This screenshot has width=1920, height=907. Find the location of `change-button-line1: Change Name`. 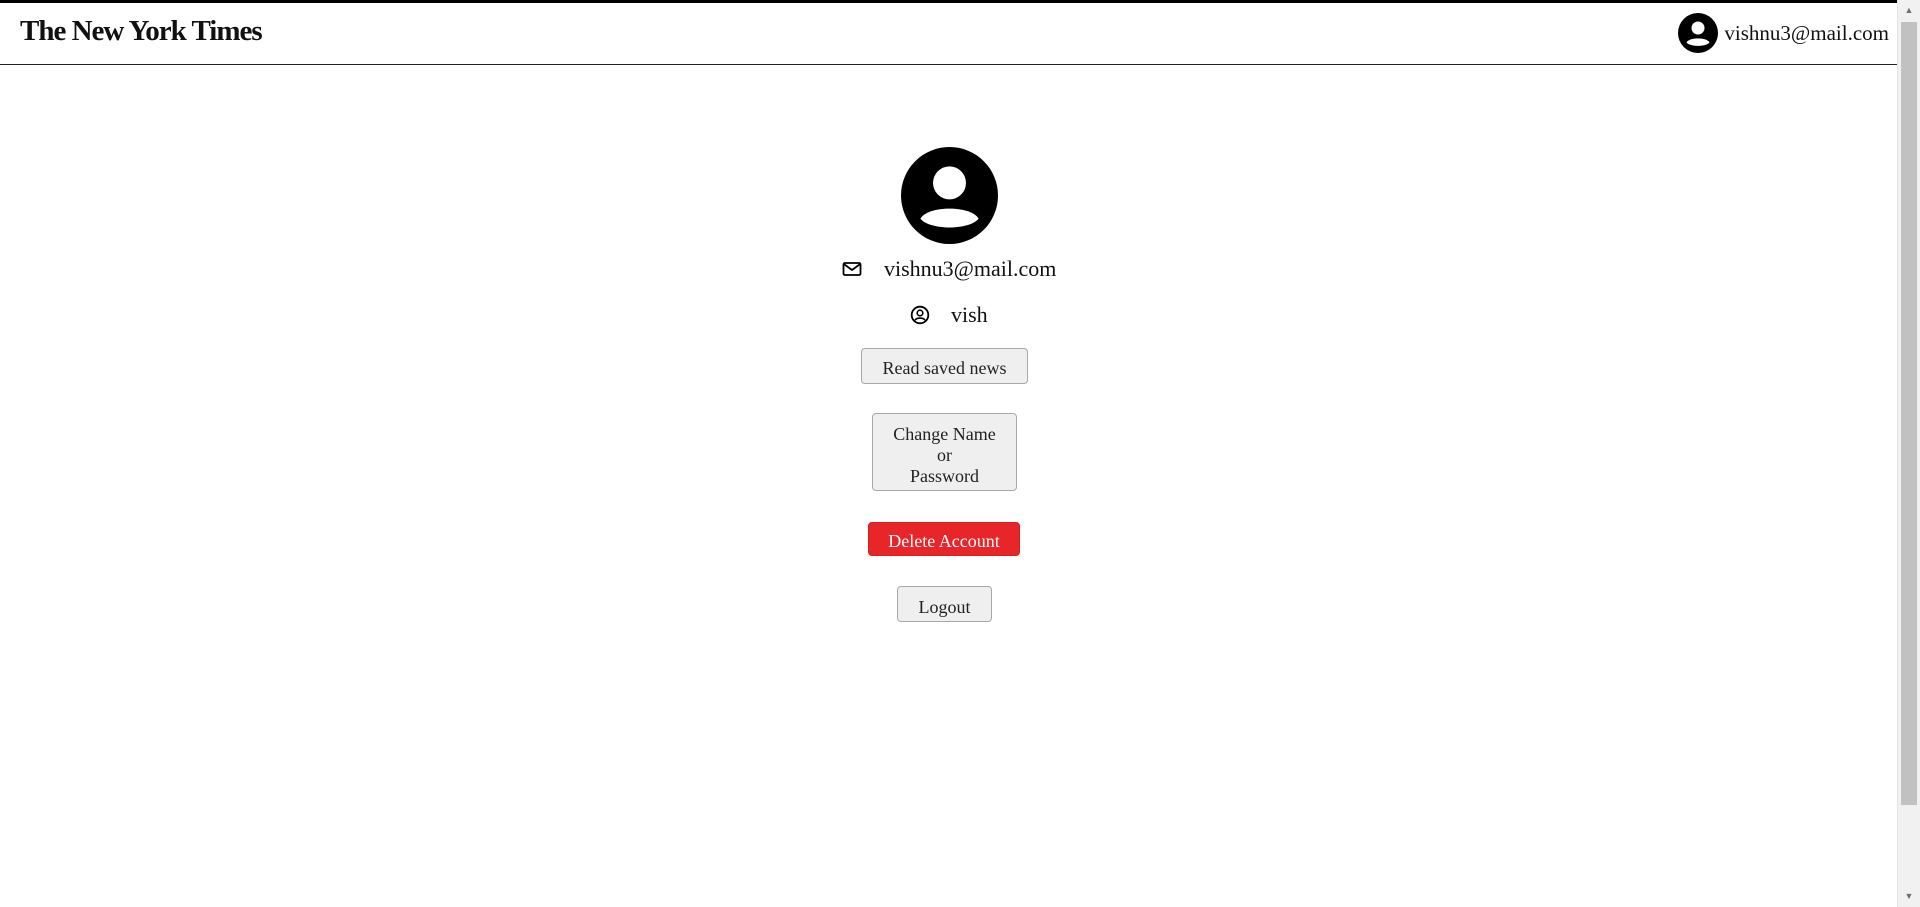

change-button-line1: Change Name is located at coordinates (944, 433).